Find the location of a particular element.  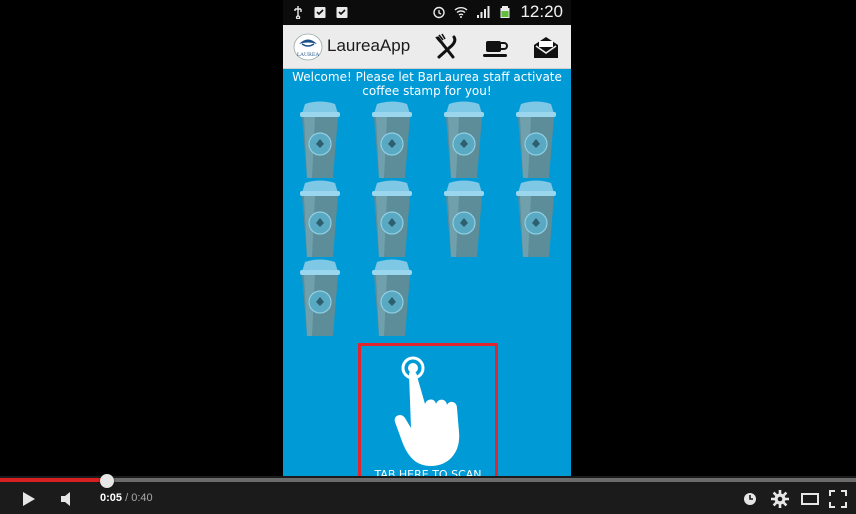

laurea-logo: LAUREA is located at coordinates (308, 47).